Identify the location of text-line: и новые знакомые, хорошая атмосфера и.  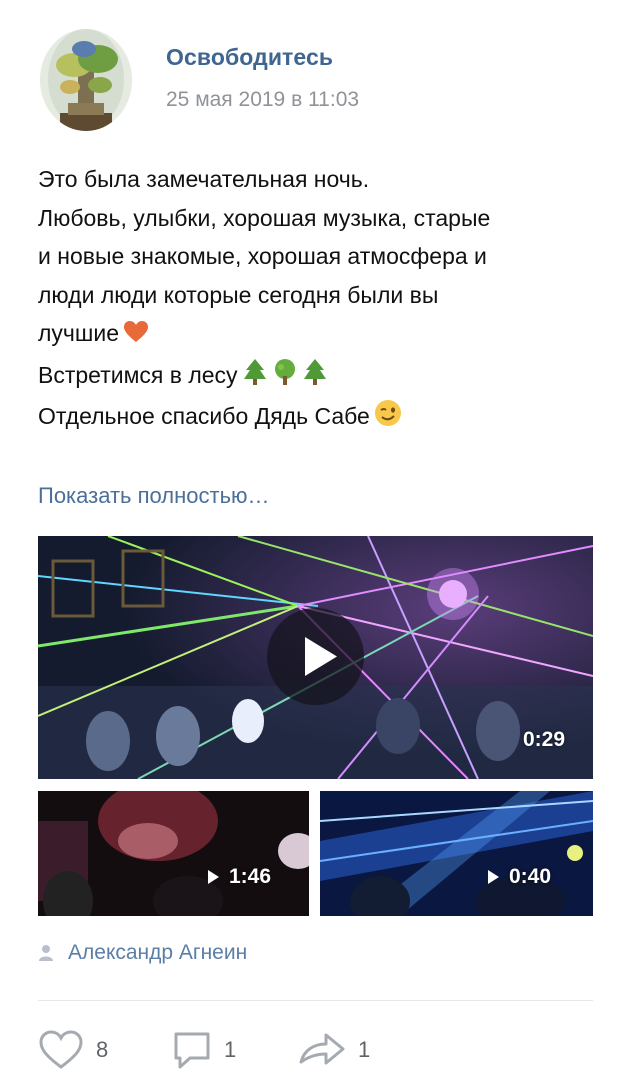
(262, 256).